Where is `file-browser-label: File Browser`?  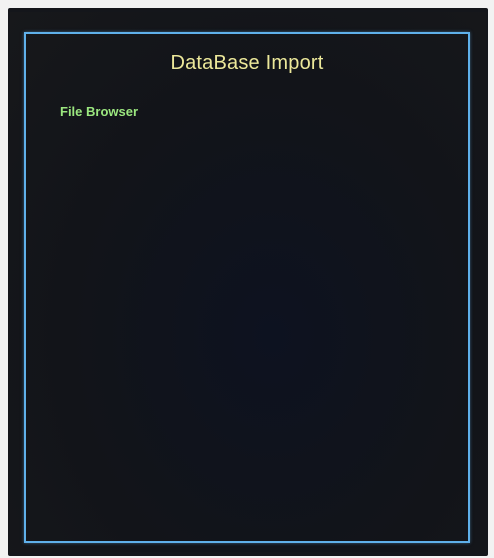 file-browser-label: File Browser is located at coordinates (99, 111).